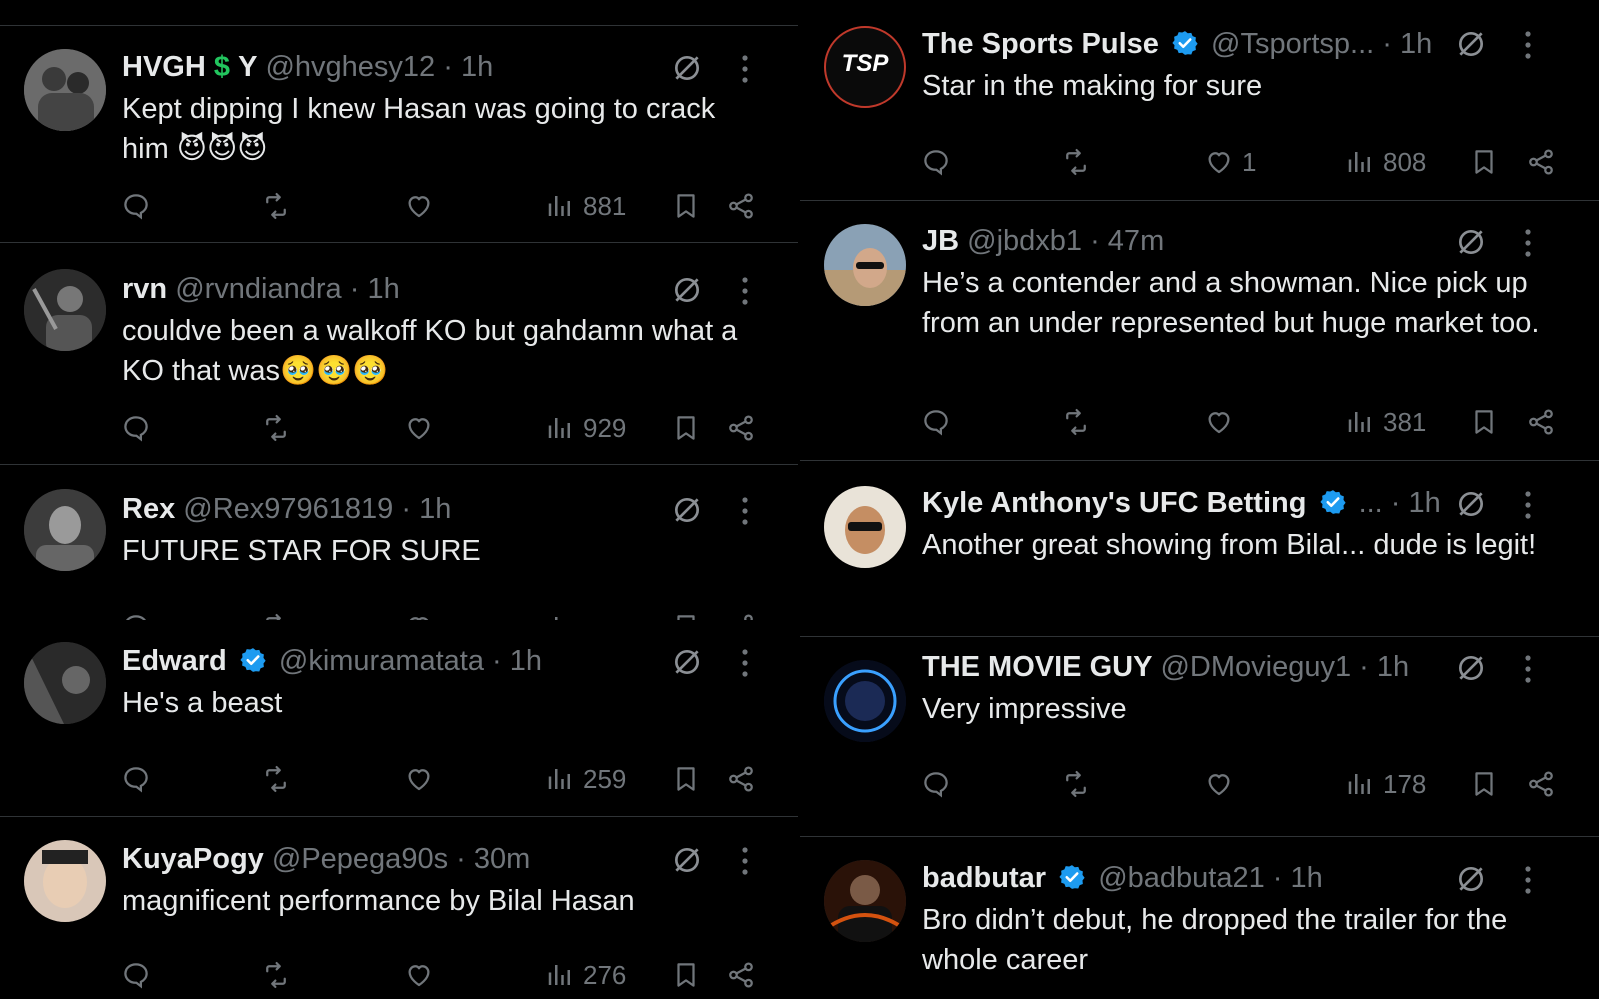  Describe the element at coordinates (984, 878) in the screenshot. I see `display-name: badbutar` at that location.